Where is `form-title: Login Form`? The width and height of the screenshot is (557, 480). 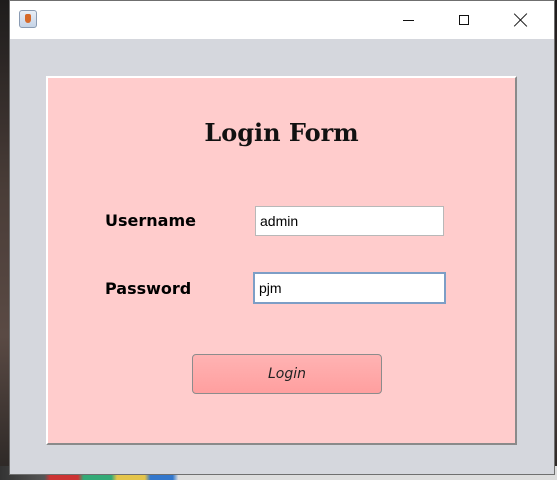 form-title: Login Form is located at coordinates (281, 132).